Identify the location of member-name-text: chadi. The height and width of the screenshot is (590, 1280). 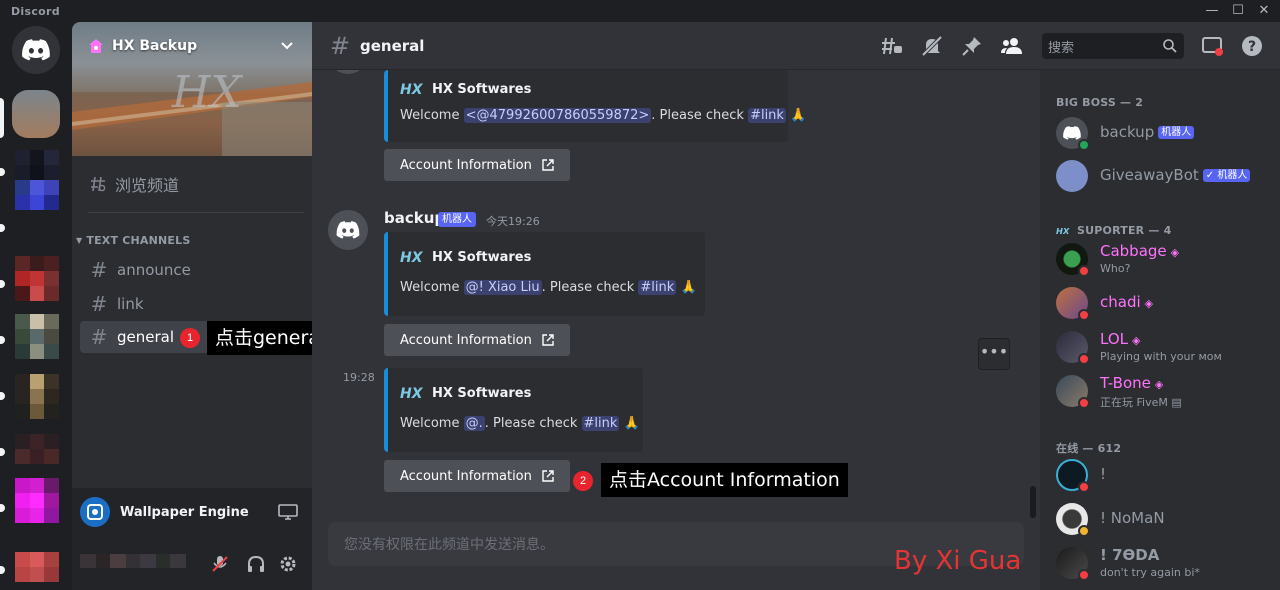
(1120, 302).